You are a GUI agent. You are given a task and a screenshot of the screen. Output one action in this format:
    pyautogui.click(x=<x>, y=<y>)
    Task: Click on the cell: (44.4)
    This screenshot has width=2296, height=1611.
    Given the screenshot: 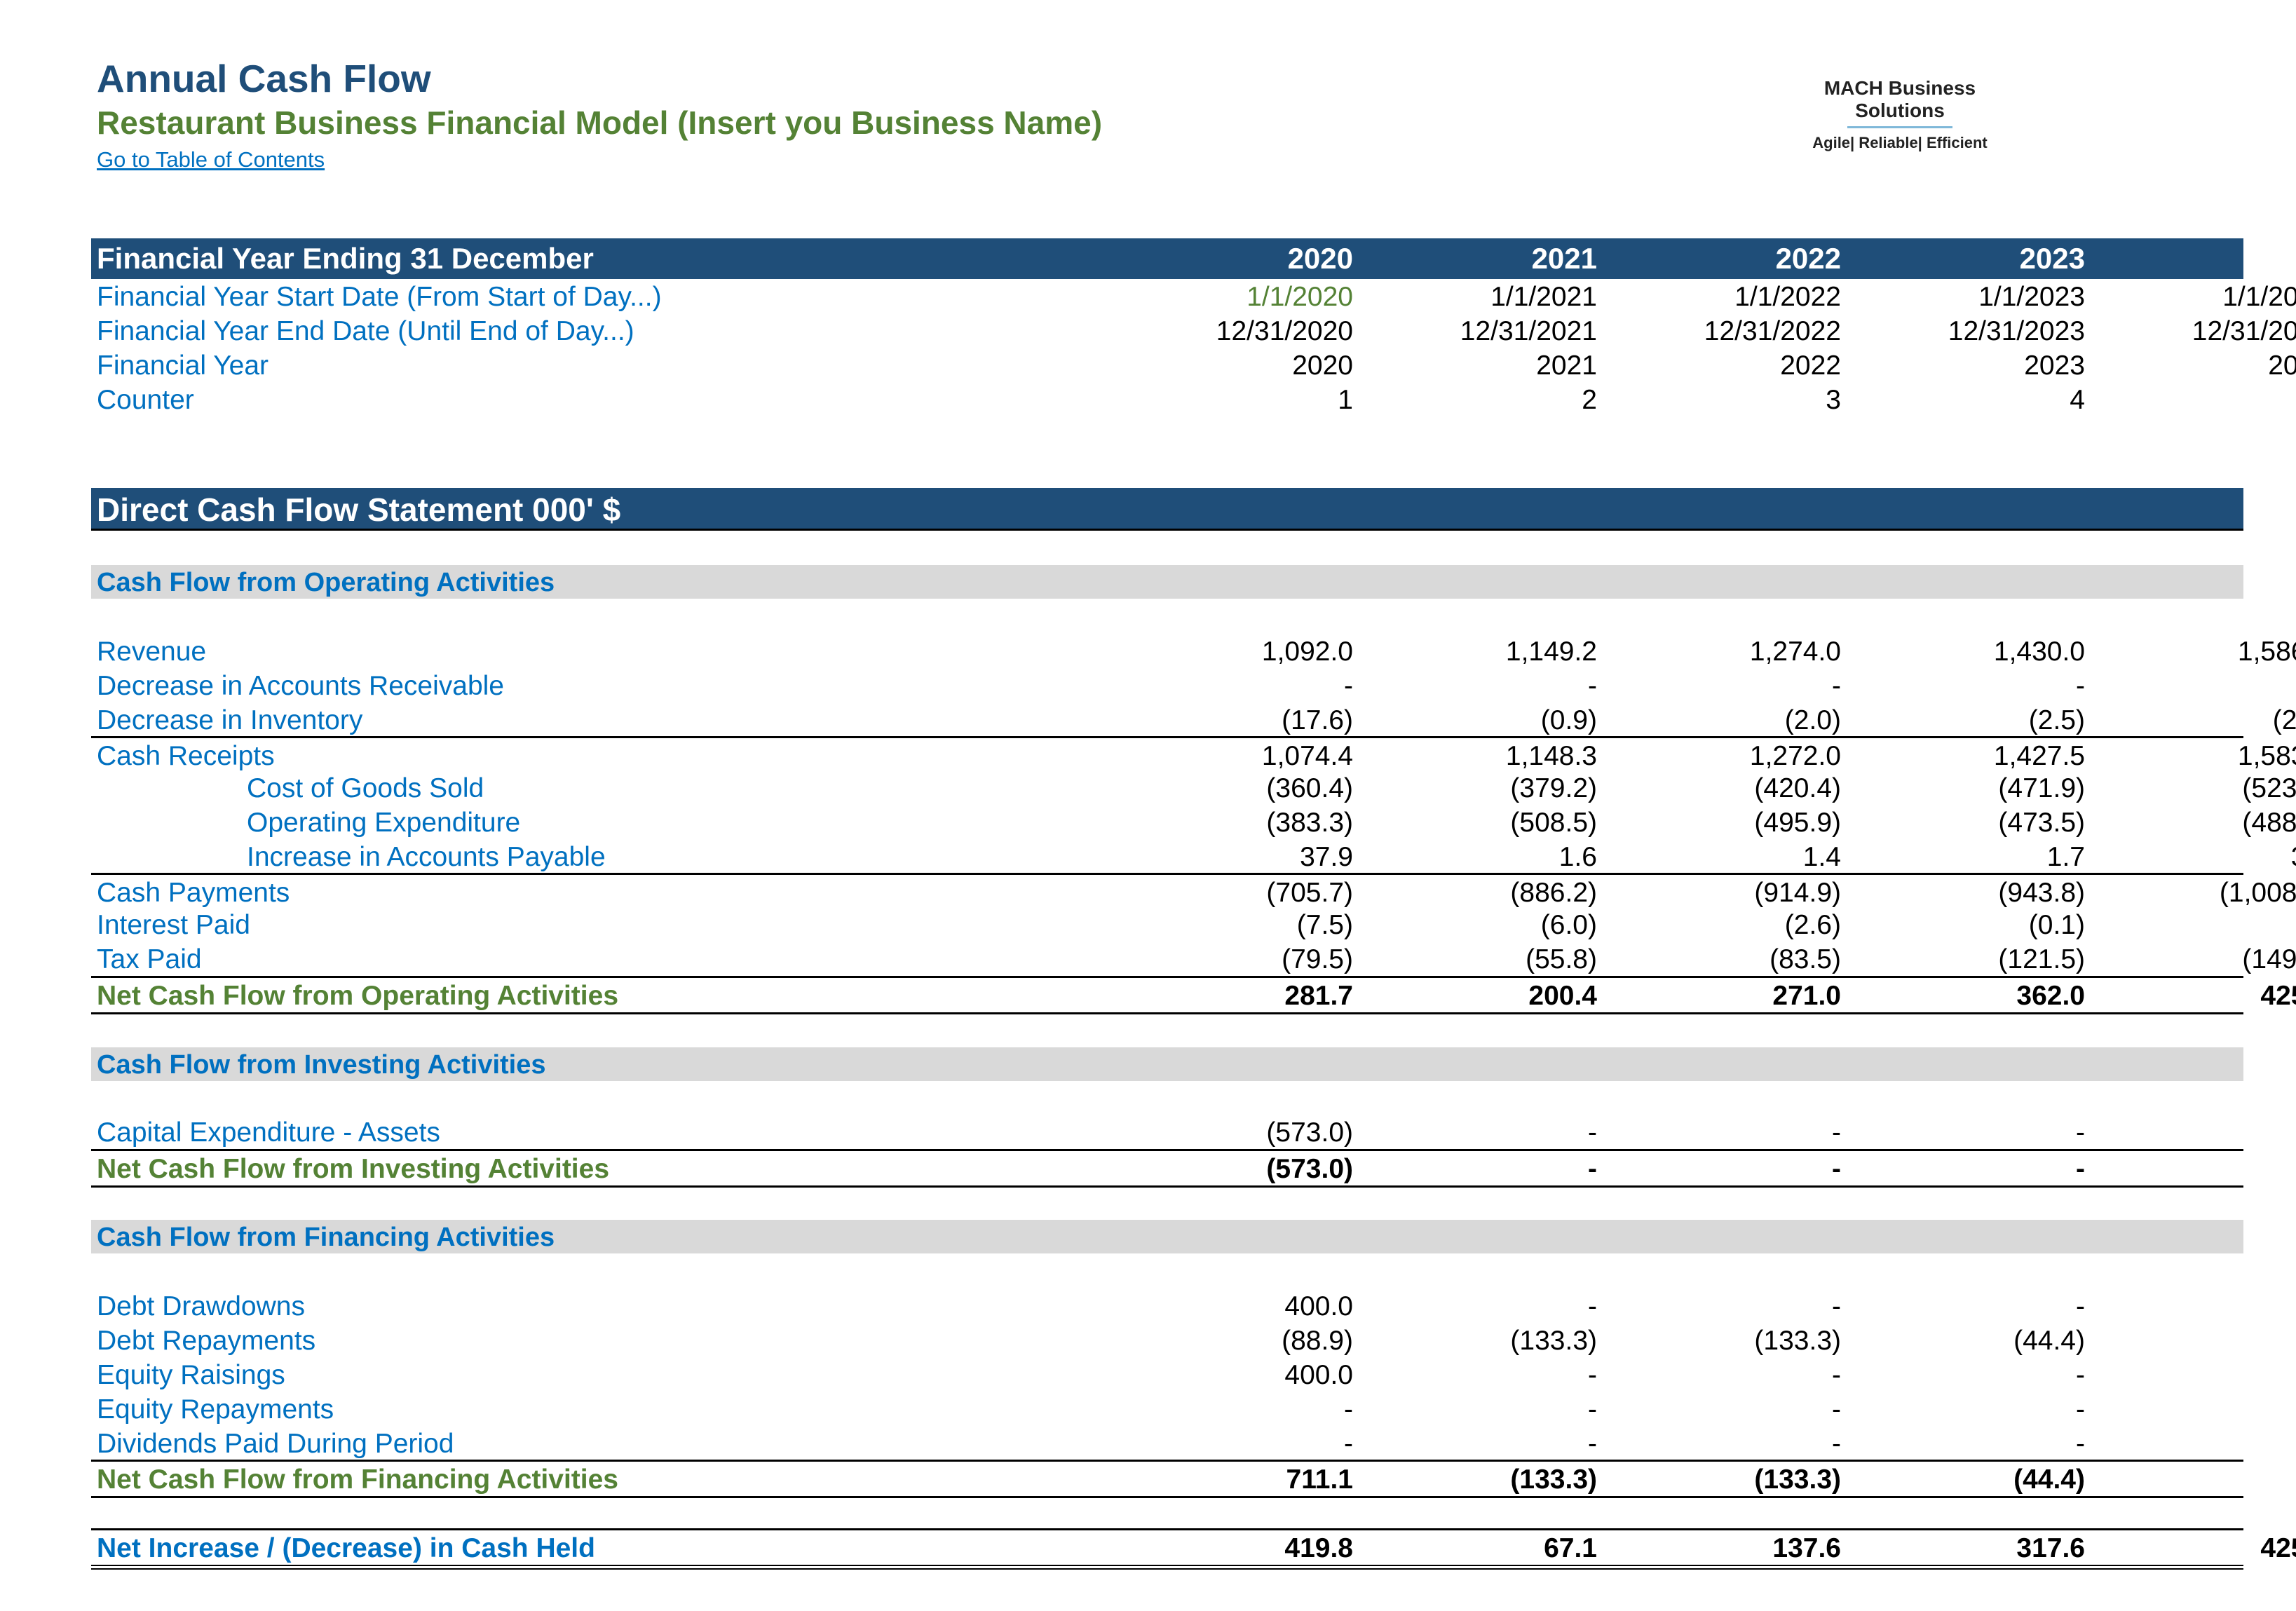 What is the action you would take?
    pyautogui.click(x=2049, y=1479)
    